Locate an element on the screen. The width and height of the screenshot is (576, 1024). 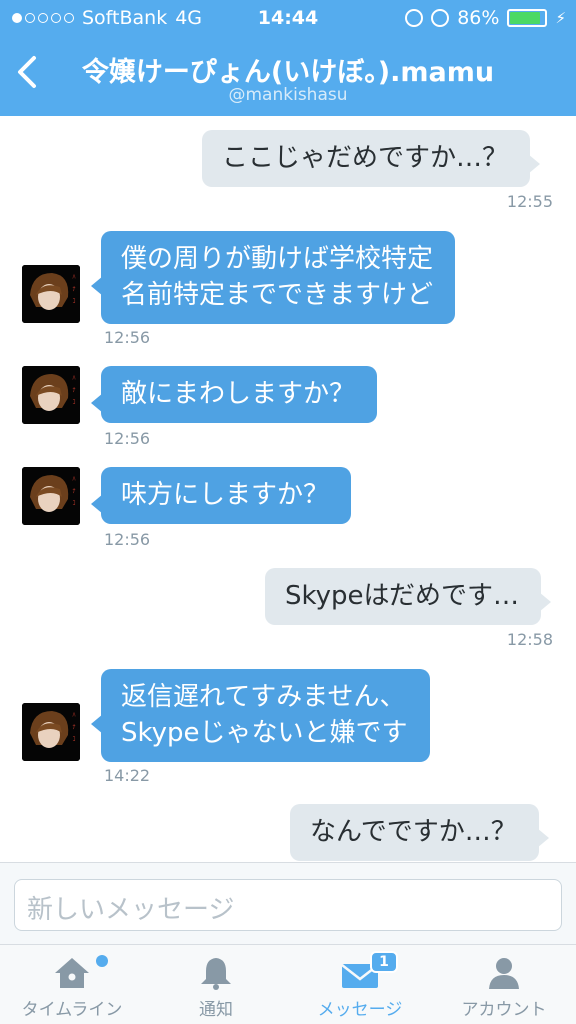
rotation-lock-icon is located at coordinates (414, 18).